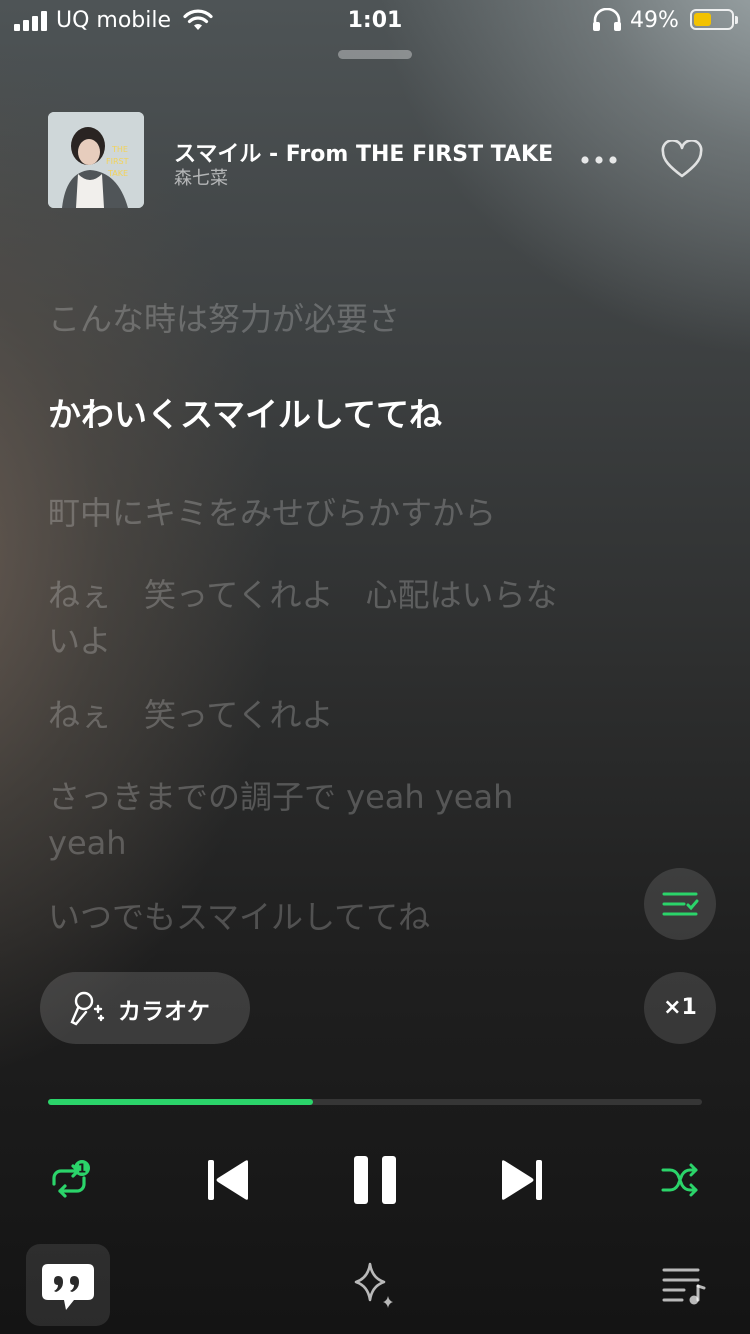 The image size is (750, 1334). I want to click on repeat-button: 1, so click(69, 1180).